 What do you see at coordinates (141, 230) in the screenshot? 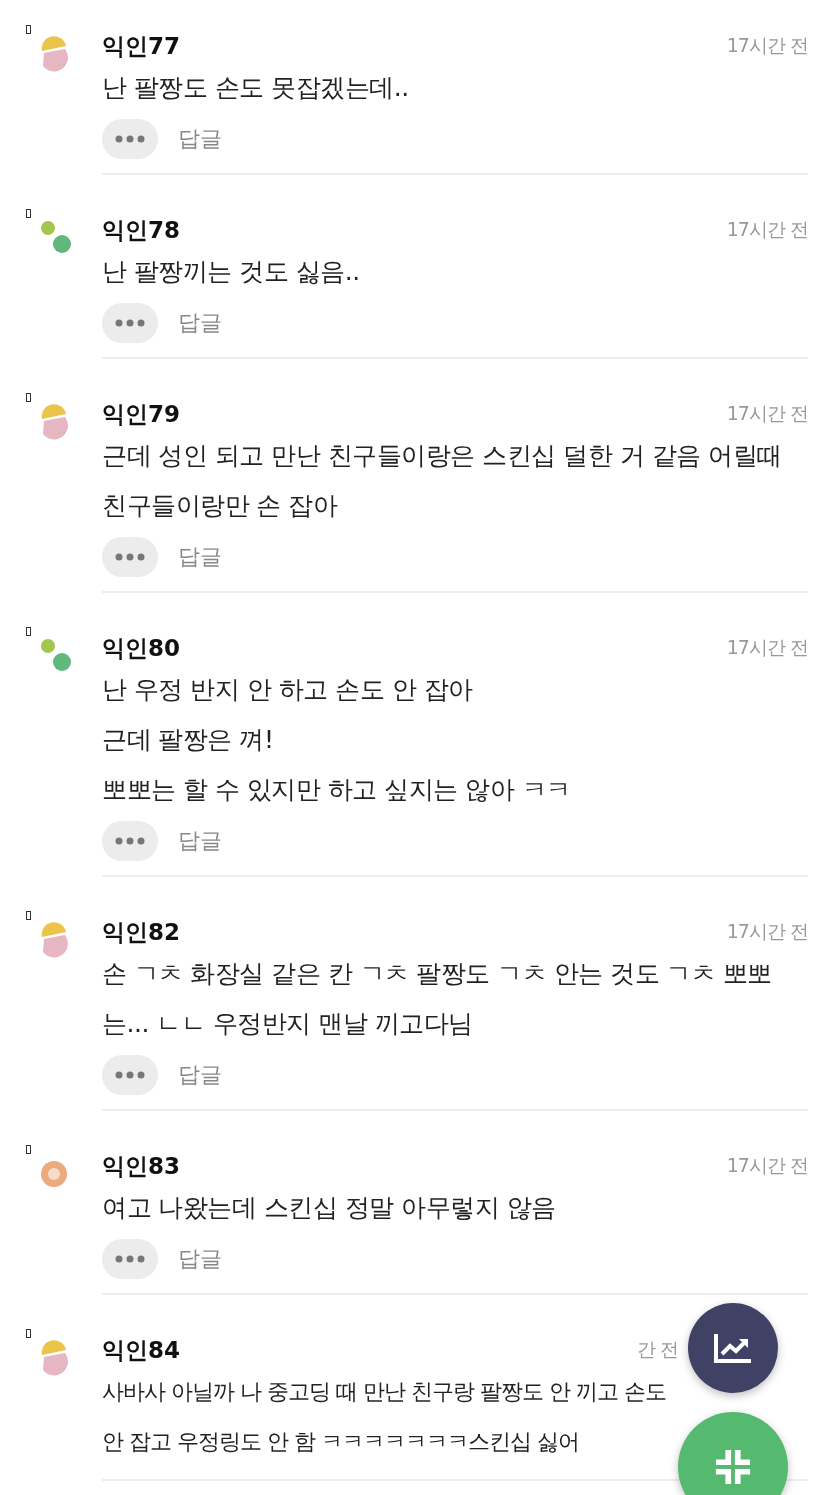
I see `author-name: 익인78` at bounding box center [141, 230].